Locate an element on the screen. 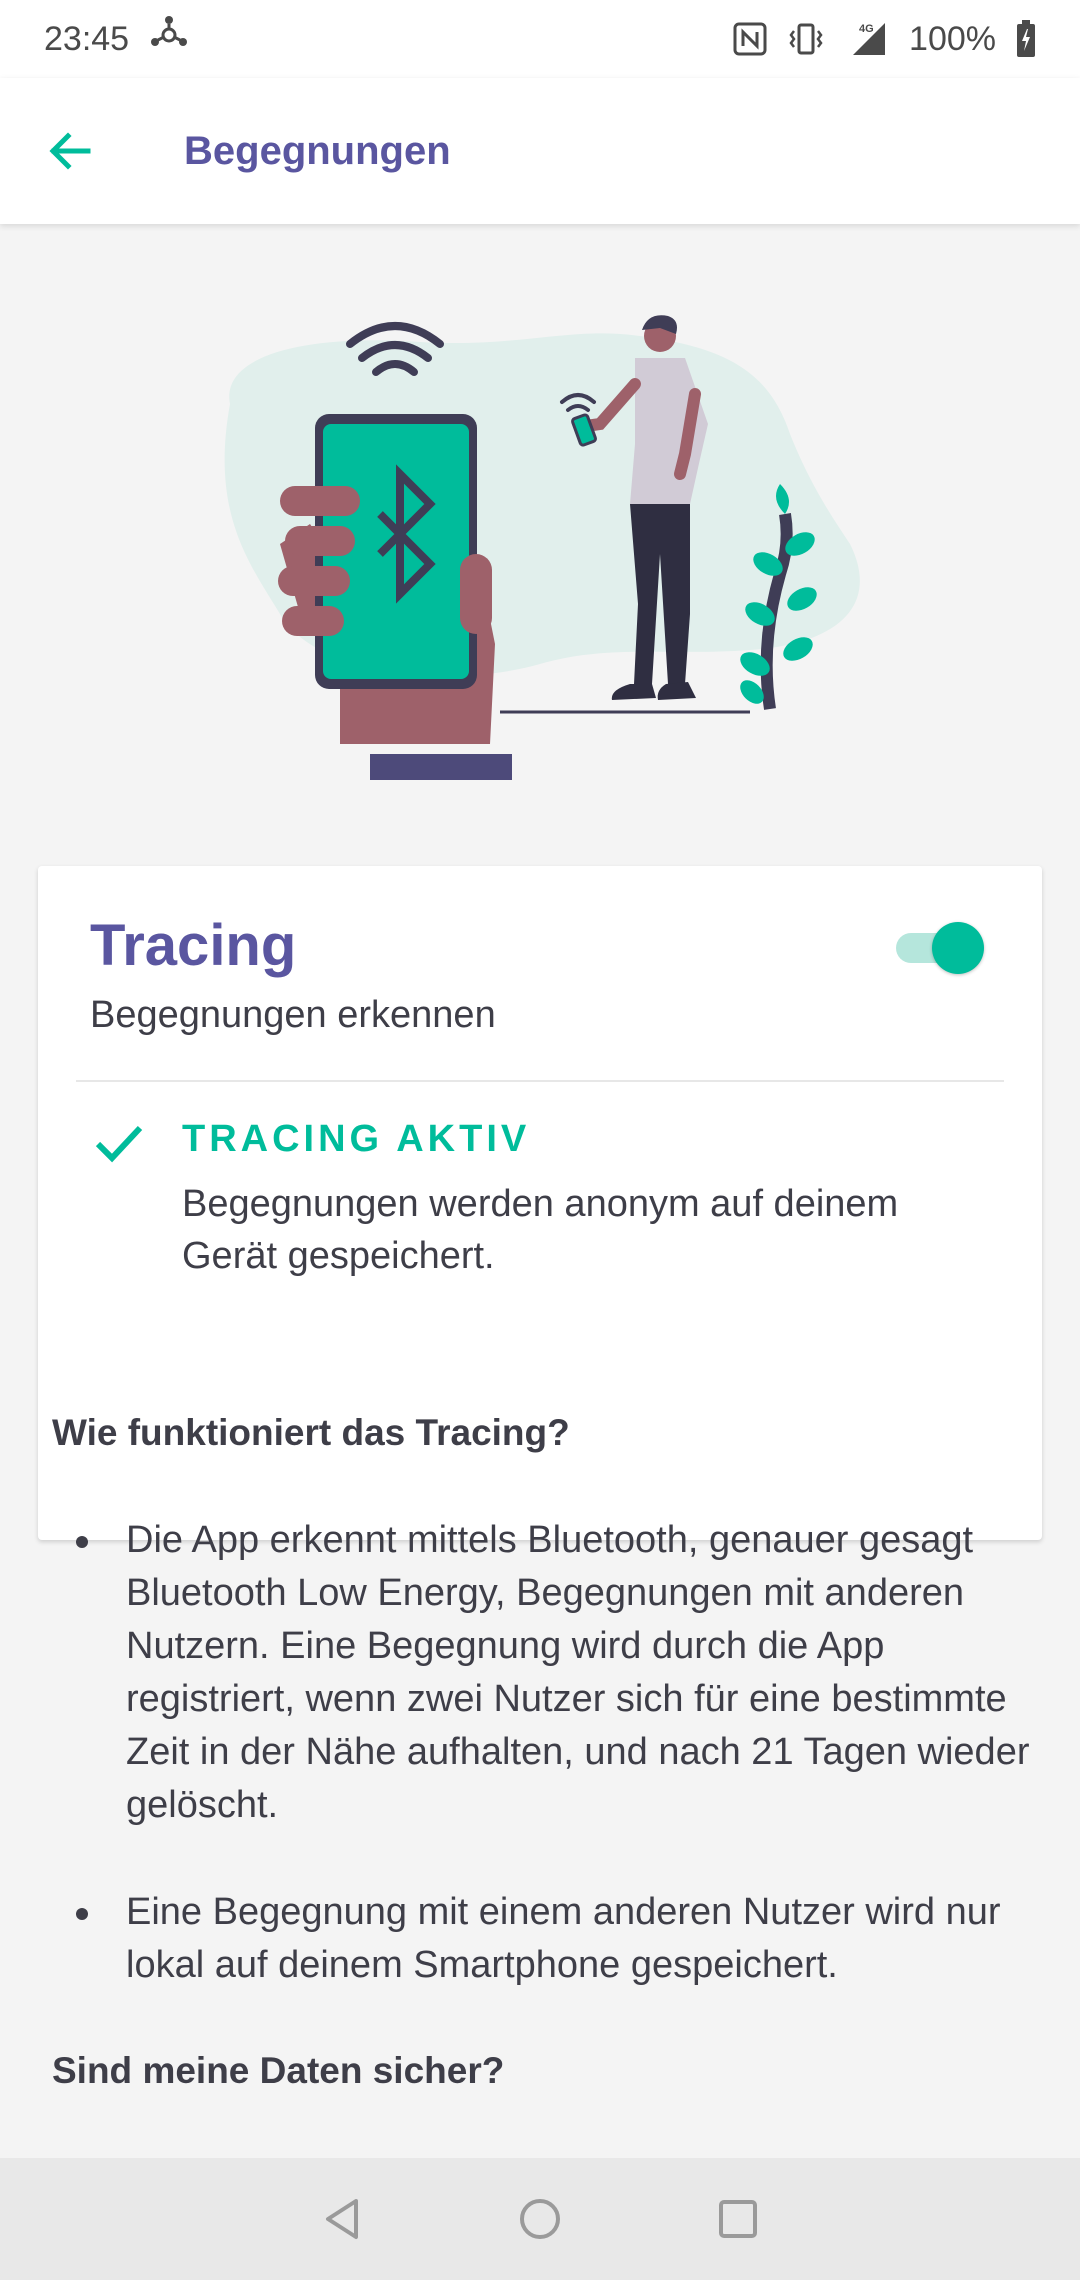 The width and height of the screenshot is (1080, 2280). divider is located at coordinates (540, 1081).